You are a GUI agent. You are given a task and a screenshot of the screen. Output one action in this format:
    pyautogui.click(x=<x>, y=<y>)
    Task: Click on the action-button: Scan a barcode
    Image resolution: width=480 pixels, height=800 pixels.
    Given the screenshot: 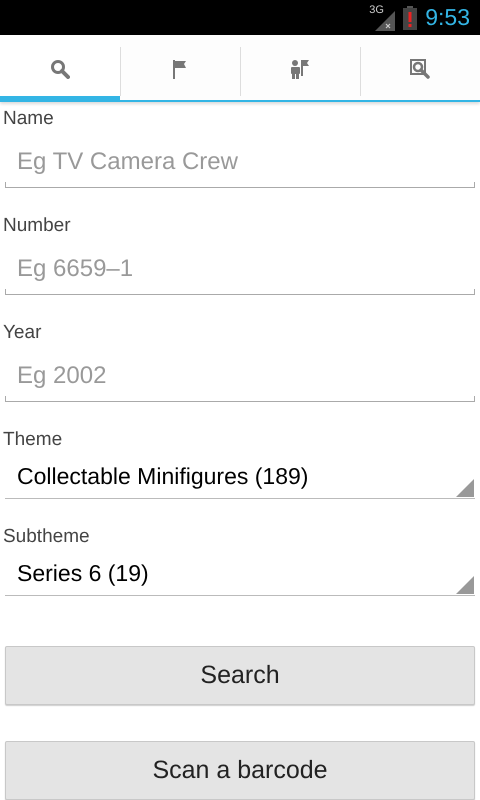 What is the action you would take?
    pyautogui.click(x=240, y=770)
    